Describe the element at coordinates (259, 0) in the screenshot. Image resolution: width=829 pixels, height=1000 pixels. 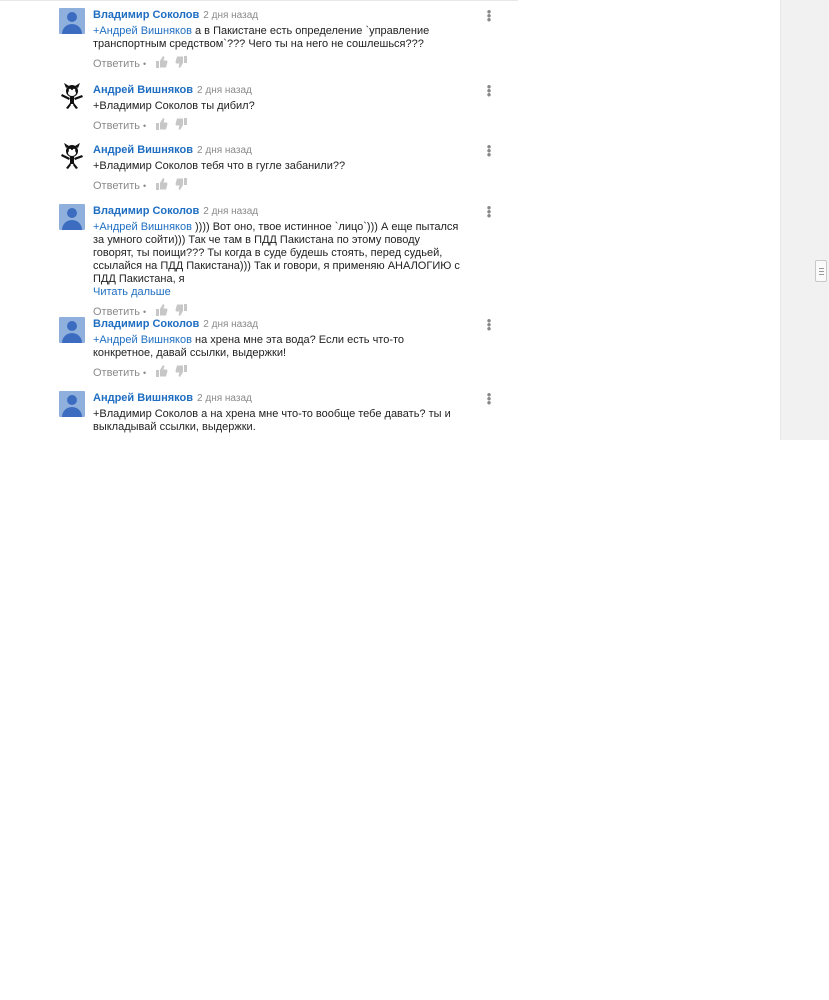
I see `top-divider` at that location.